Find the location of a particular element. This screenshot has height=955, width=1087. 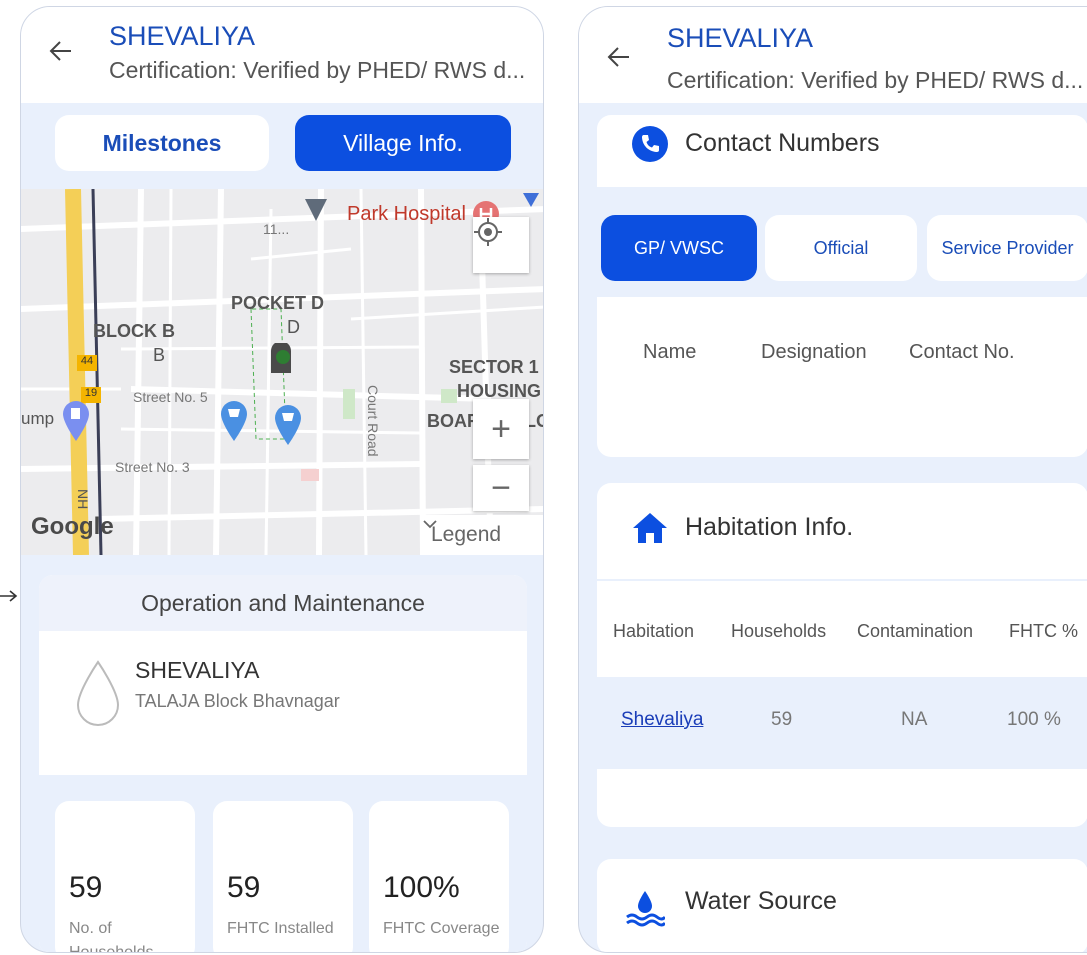

stat-fhtc-coverage: 100% FHTC Coverage is located at coordinates (439, 876).